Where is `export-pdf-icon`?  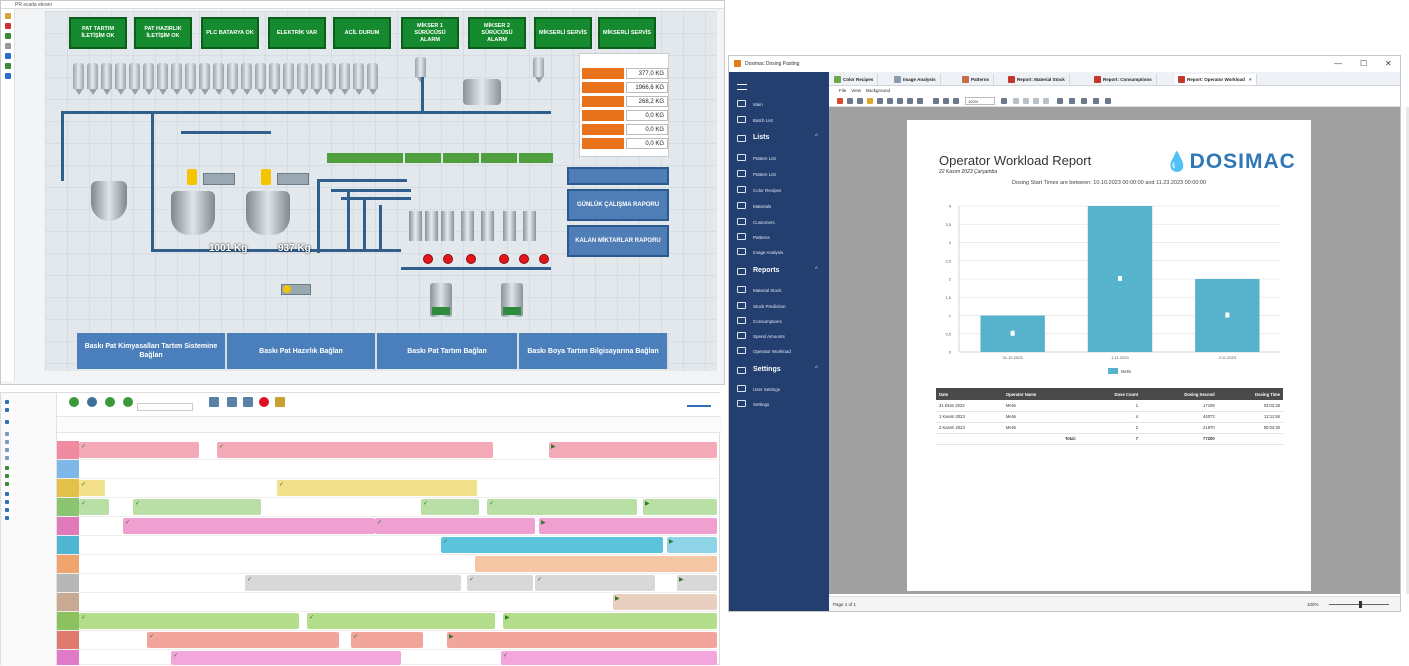 export-pdf-icon is located at coordinates (1096, 101).